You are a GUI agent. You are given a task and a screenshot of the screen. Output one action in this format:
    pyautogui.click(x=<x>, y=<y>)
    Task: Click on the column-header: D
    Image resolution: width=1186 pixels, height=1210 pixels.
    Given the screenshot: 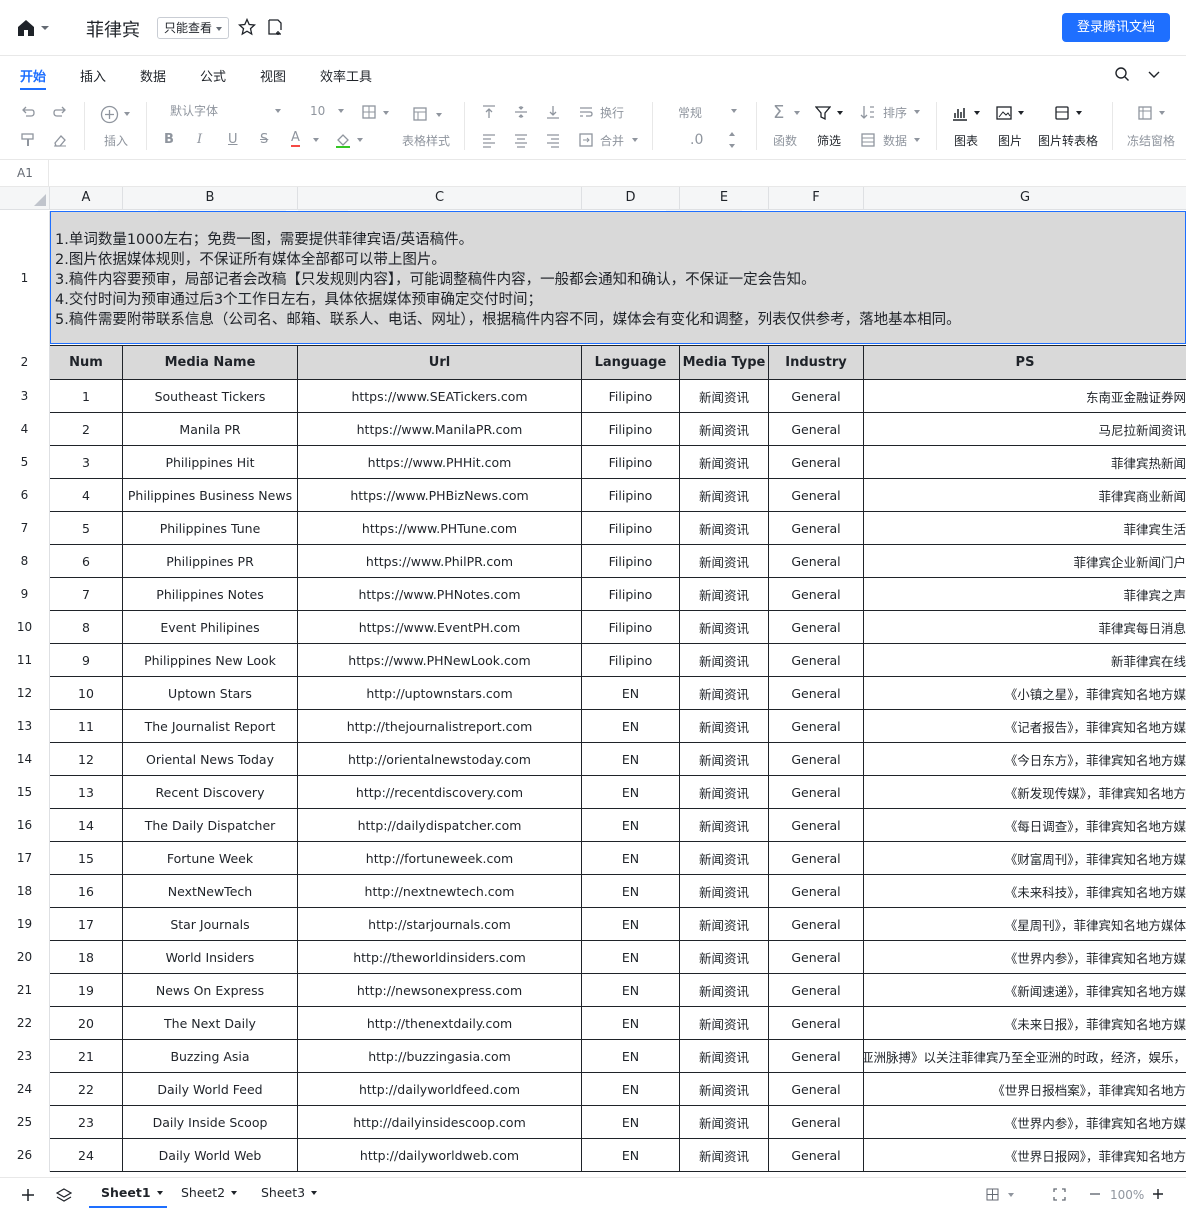 What is the action you would take?
    pyautogui.click(x=631, y=198)
    